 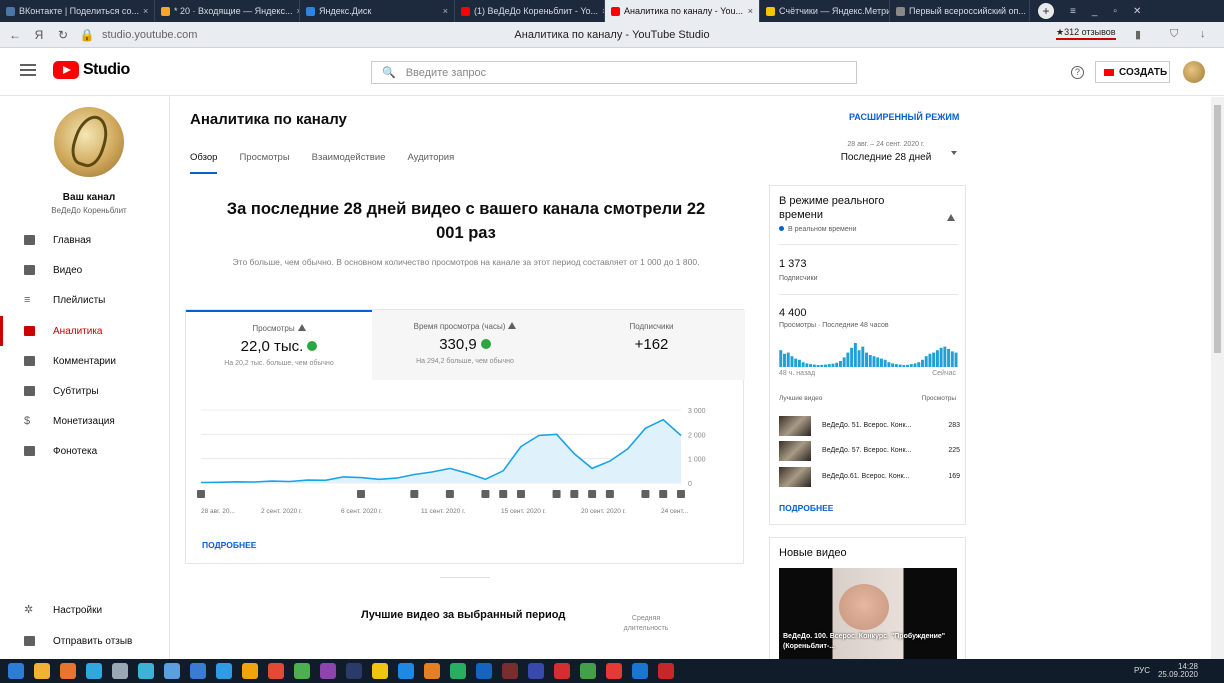 I want to click on browser-tab: Яндекс.Диск ×, so click(x=377, y=11).